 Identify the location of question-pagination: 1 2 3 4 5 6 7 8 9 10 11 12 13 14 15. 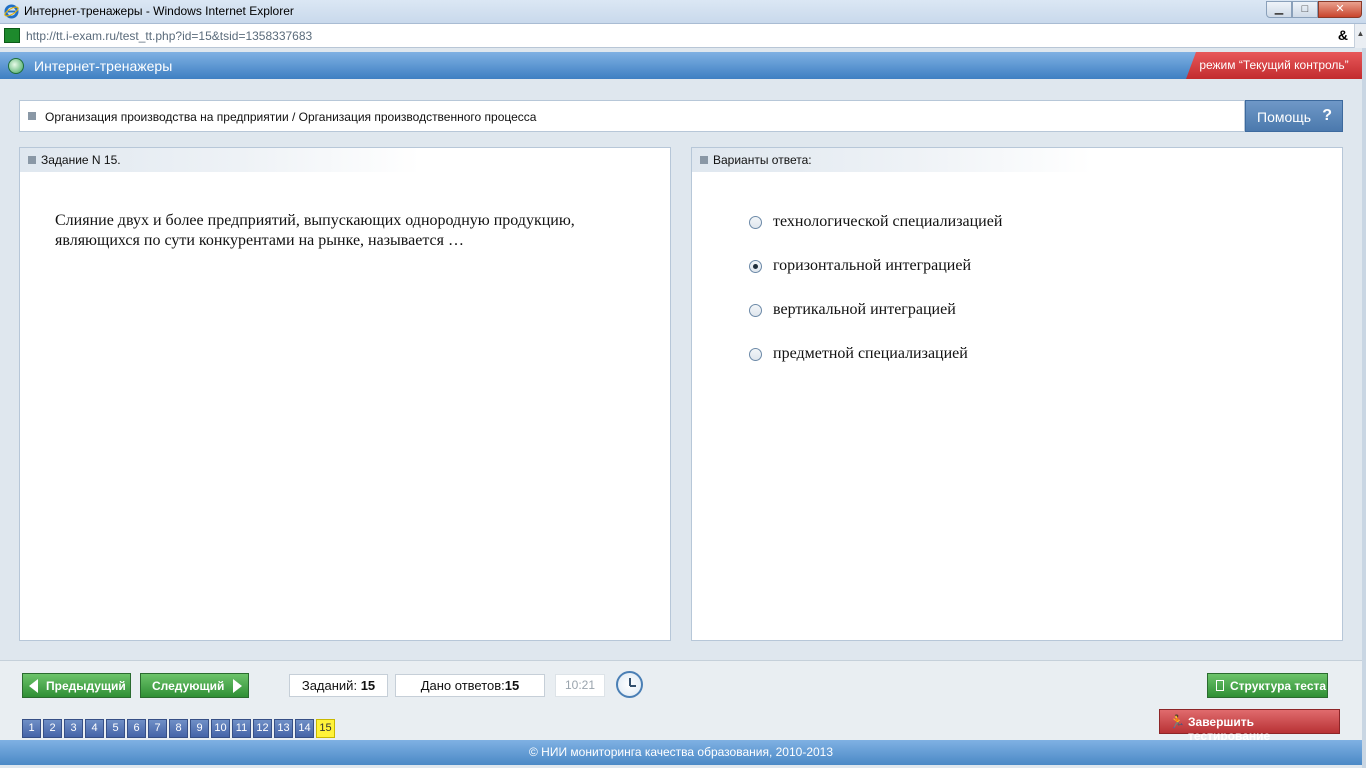
(179, 728).